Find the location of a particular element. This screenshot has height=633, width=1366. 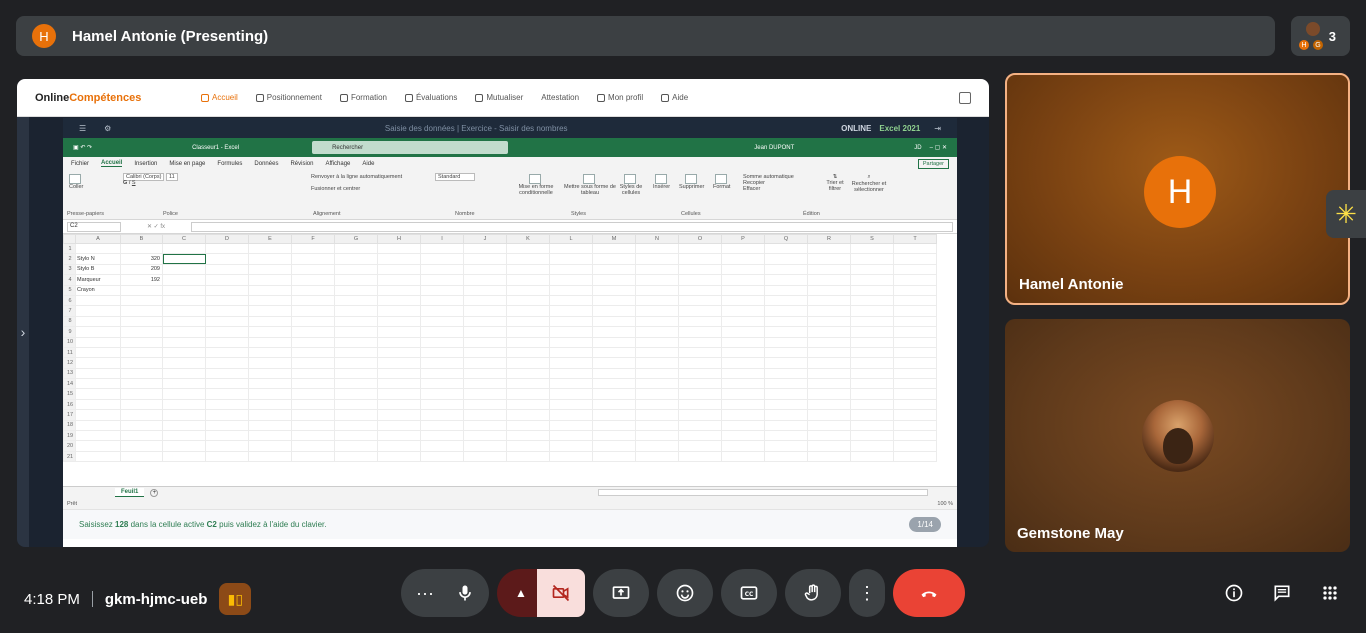

window-controls: – ▢ ✕ is located at coordinates (938, 147).